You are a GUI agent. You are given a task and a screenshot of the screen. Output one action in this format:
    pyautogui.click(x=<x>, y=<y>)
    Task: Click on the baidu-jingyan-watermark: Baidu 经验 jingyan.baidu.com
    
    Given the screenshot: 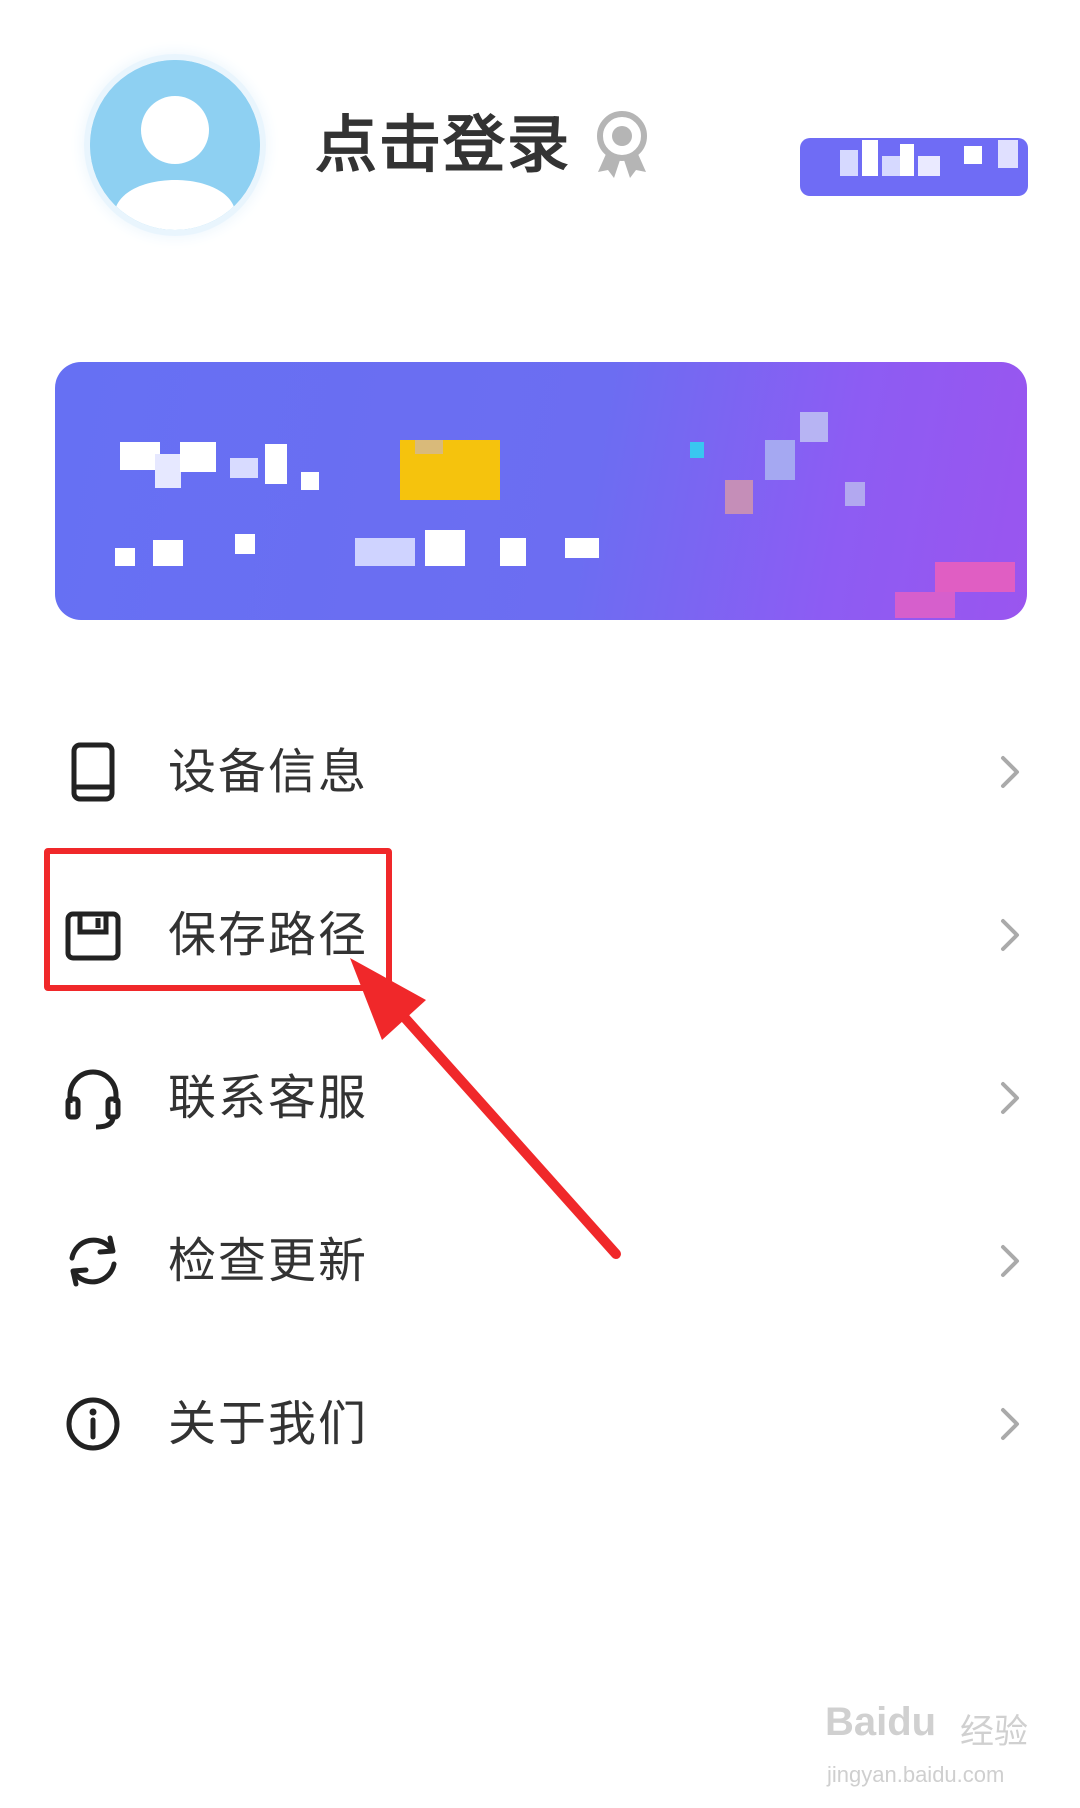 What is the action you would take?
    pyautogui.click(x=945, y=1740)
    